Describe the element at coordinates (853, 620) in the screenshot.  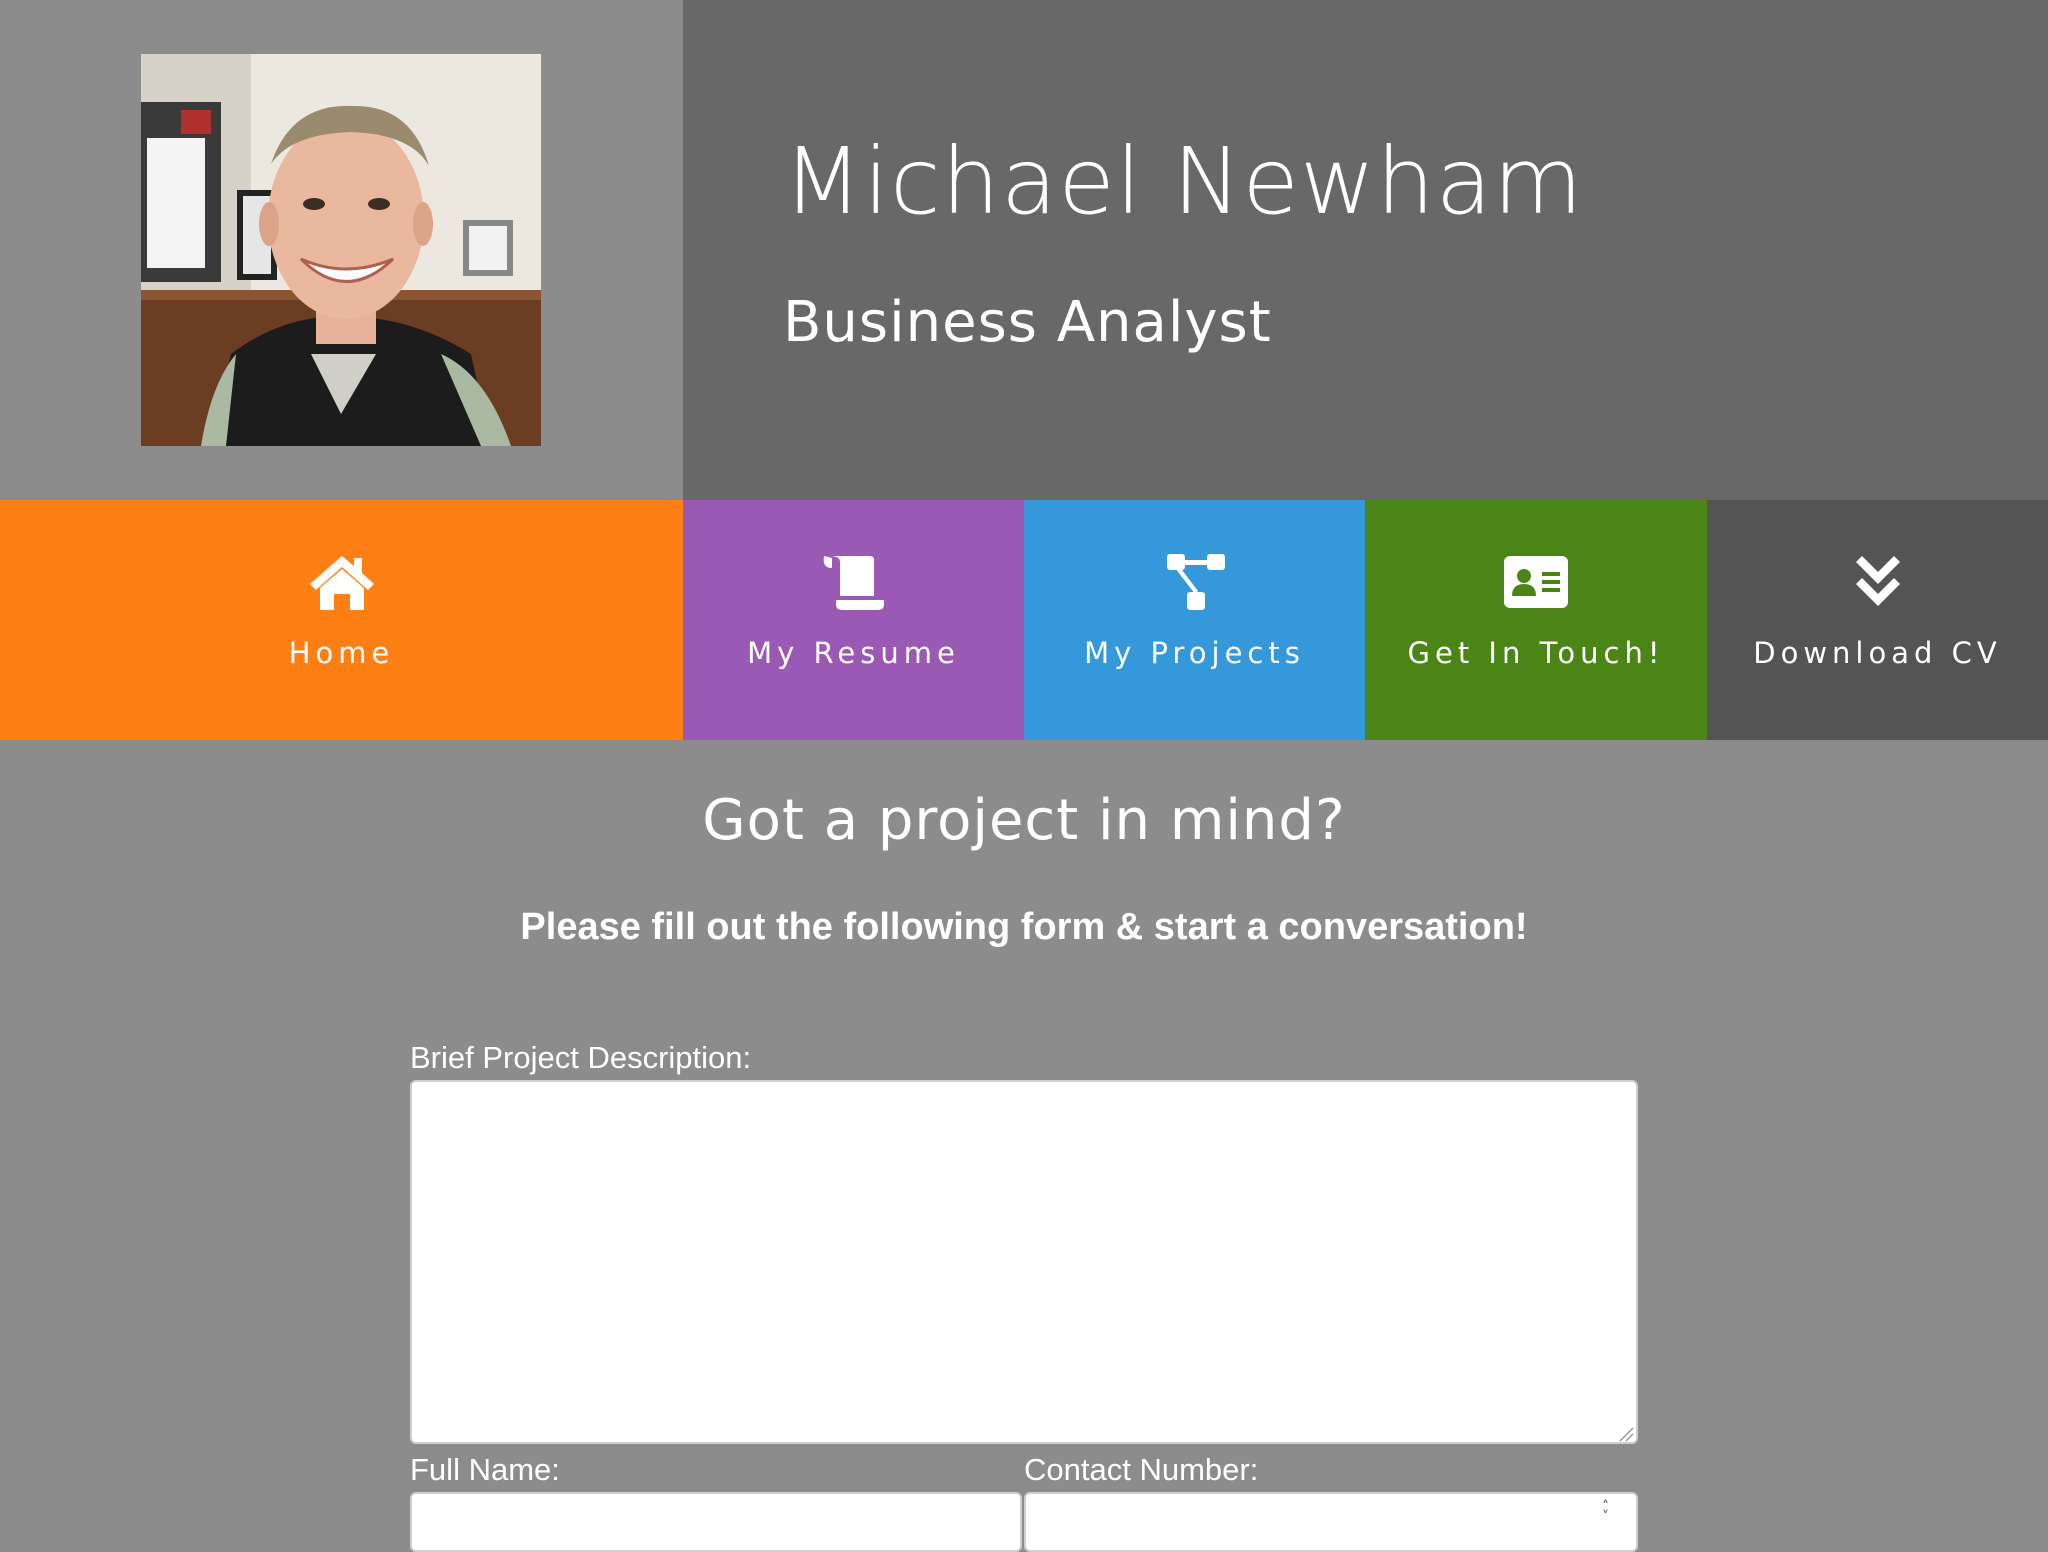
I see `nav-tile-resume: My Resume` at that location.